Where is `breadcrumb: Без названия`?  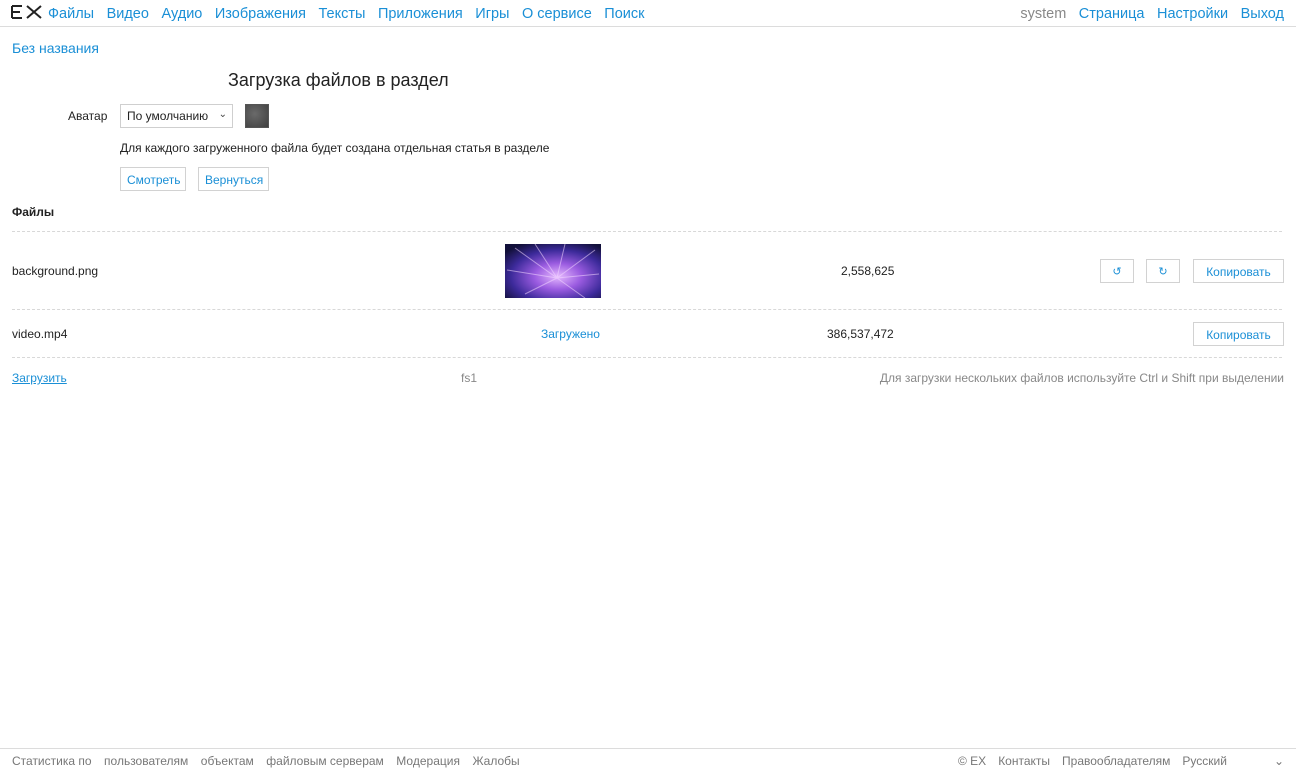
breadcrumb: Без названия is located at coordinates (55, 48).